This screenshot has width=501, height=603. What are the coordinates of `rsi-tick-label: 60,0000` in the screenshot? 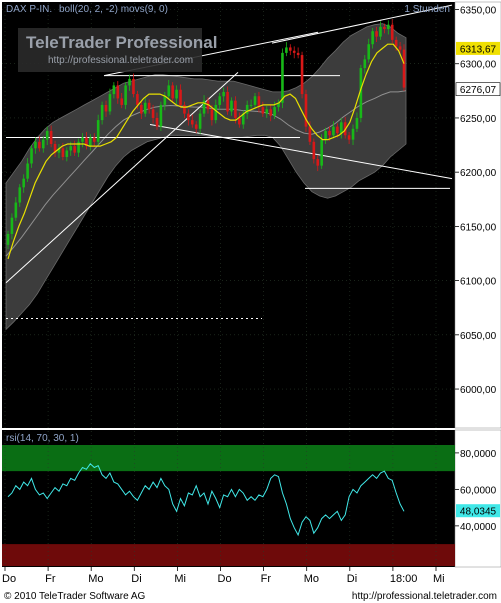 It's located at (478, 490).